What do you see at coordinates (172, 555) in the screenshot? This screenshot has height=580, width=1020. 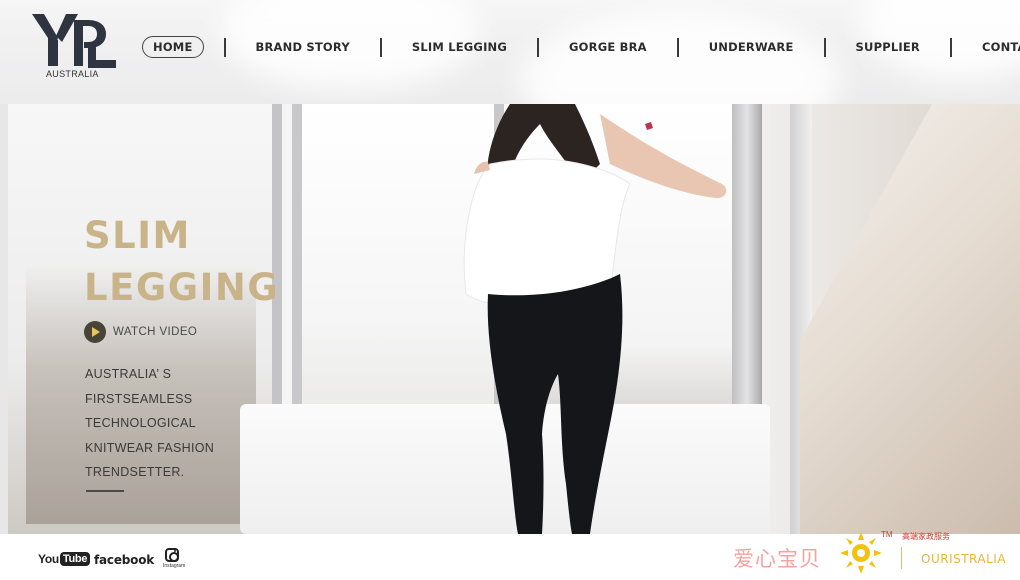 I see `instagram-glyph` at bounding box center [172, 555].